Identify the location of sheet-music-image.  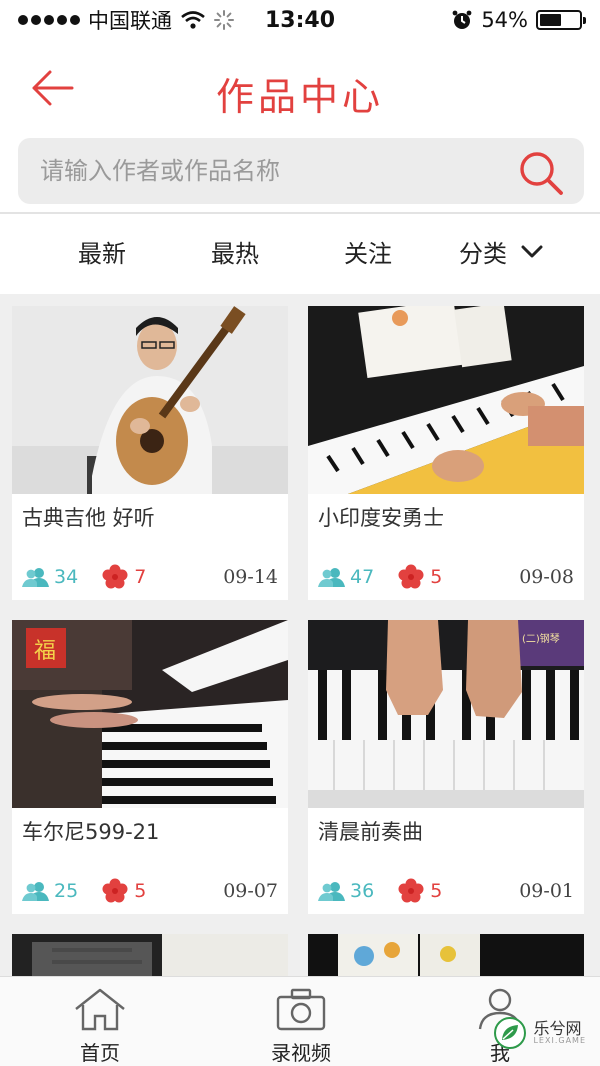
(446, 955).